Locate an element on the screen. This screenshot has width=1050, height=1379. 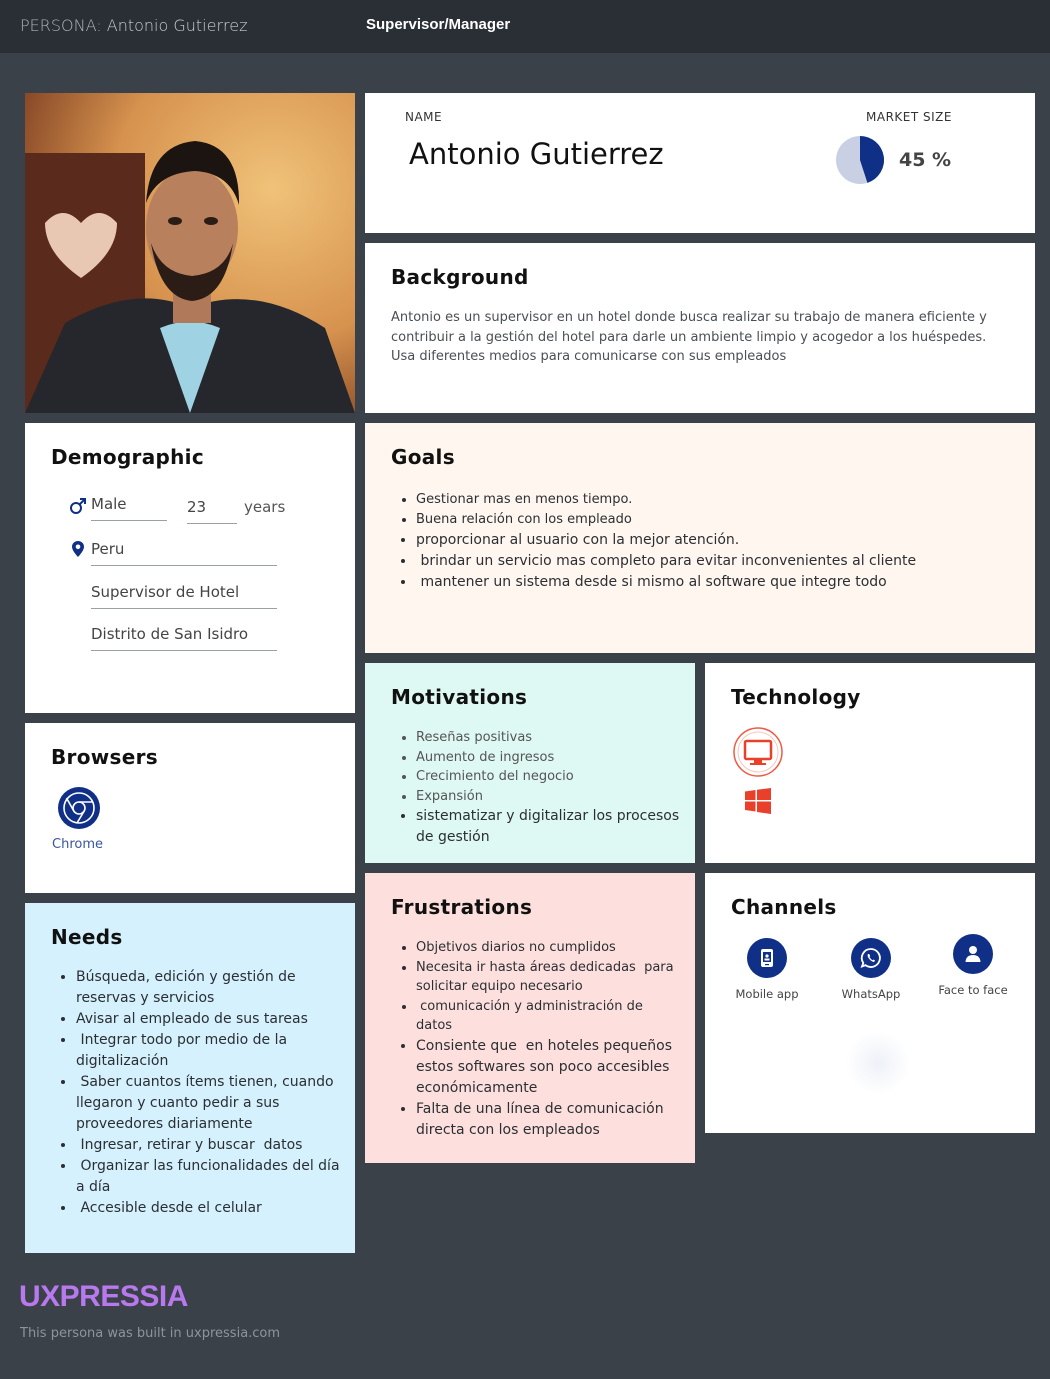
channel-label: Mobile app is located at coordinates (767, 994).